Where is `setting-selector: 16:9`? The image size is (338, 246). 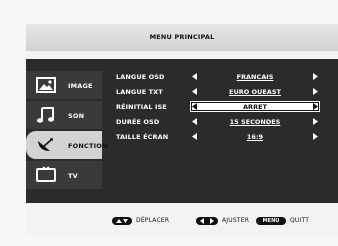
setting-selector: 16:9 is located at coordinates (255, 136).